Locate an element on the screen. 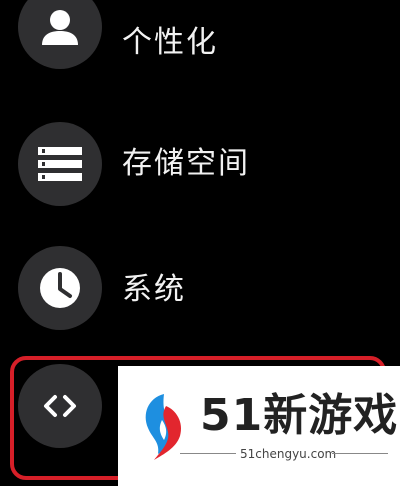 The width and height of the screenshot is (400, 486). code-brackets-icon is located at coordinates (60, 406).